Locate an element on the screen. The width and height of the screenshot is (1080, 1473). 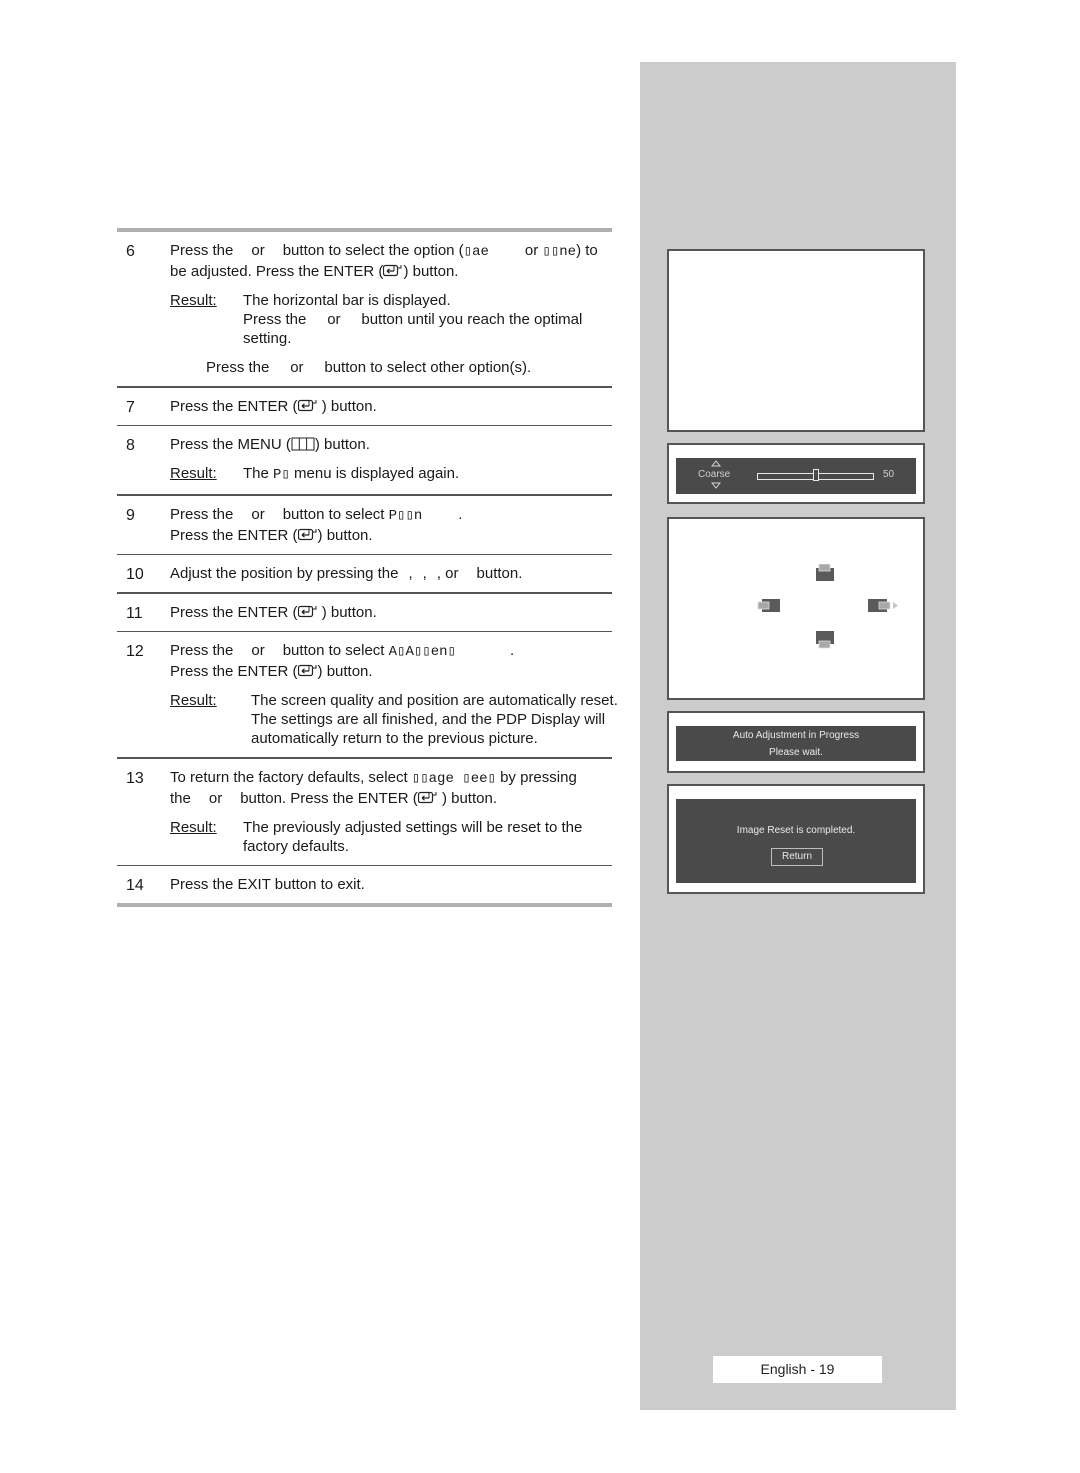
step-number: 9 is located at coordinates (130, 515).